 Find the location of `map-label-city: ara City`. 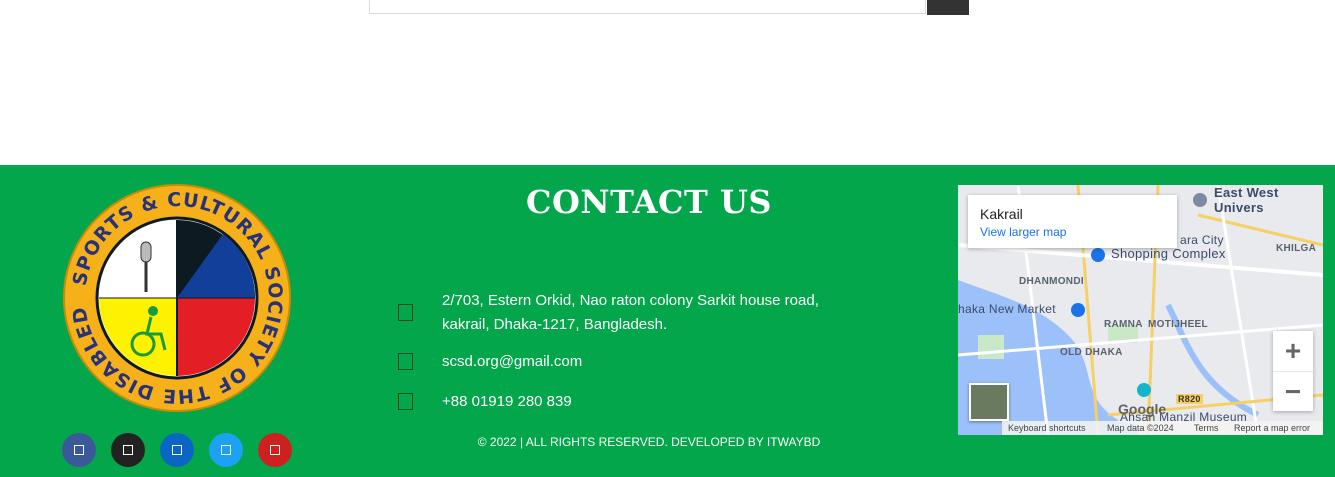

map-label-city: ara City is located at coordinates (1202, 240).